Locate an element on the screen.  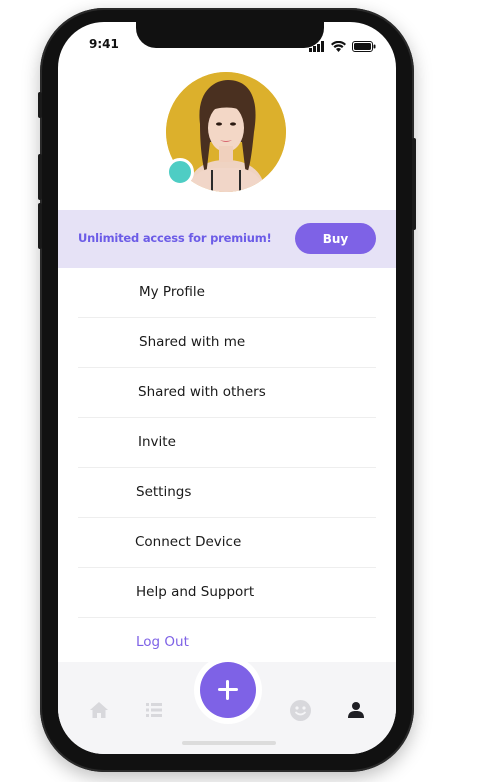
mute-switch is located at coordinates (40, 105).